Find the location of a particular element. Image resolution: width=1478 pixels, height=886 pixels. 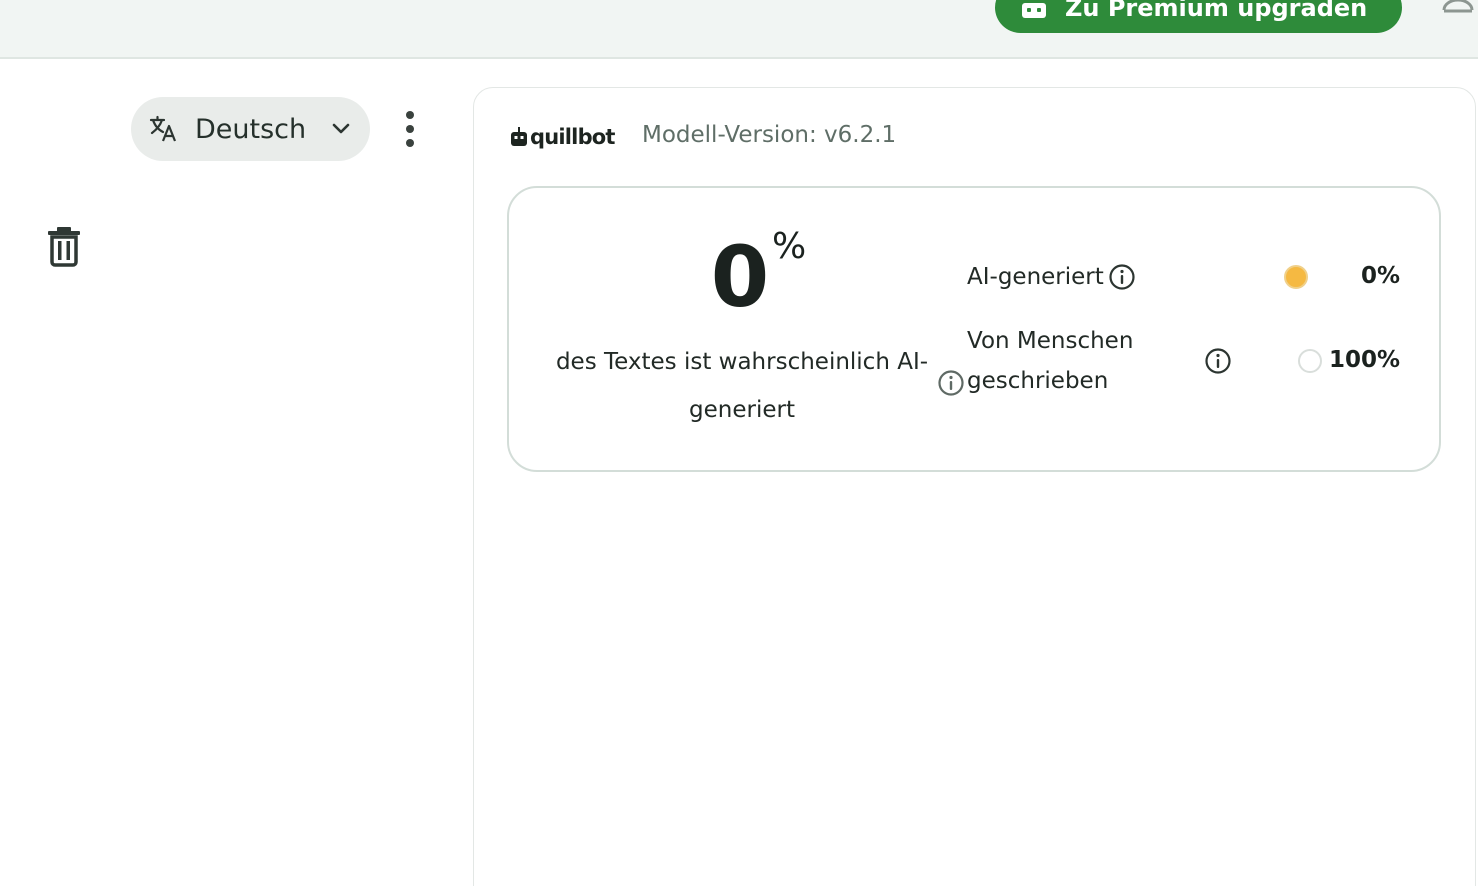

brand-name: quillbot is located at coordinates (572, 137).